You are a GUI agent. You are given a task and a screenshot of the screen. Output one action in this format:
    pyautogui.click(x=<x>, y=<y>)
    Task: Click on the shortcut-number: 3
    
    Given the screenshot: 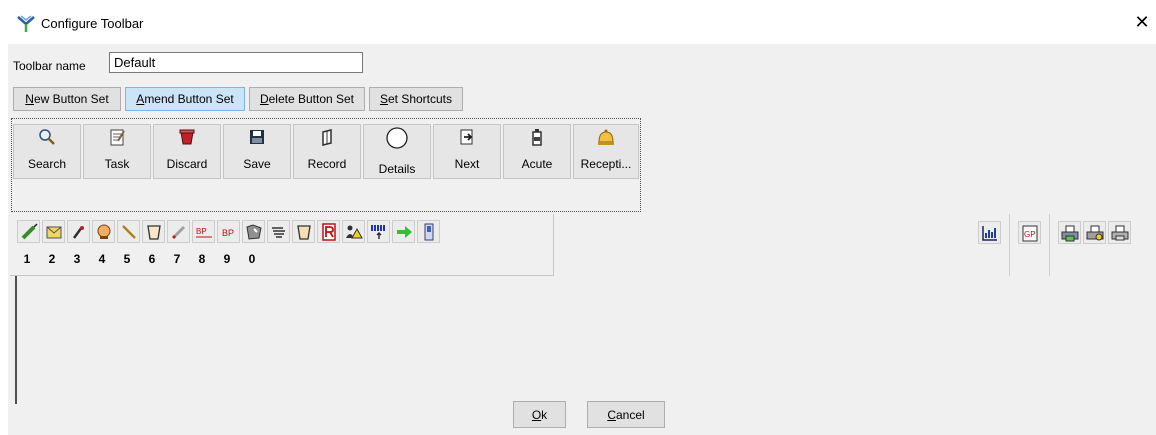 What is the action you would take?
    pyautogui.click(x=77, y=259)
    